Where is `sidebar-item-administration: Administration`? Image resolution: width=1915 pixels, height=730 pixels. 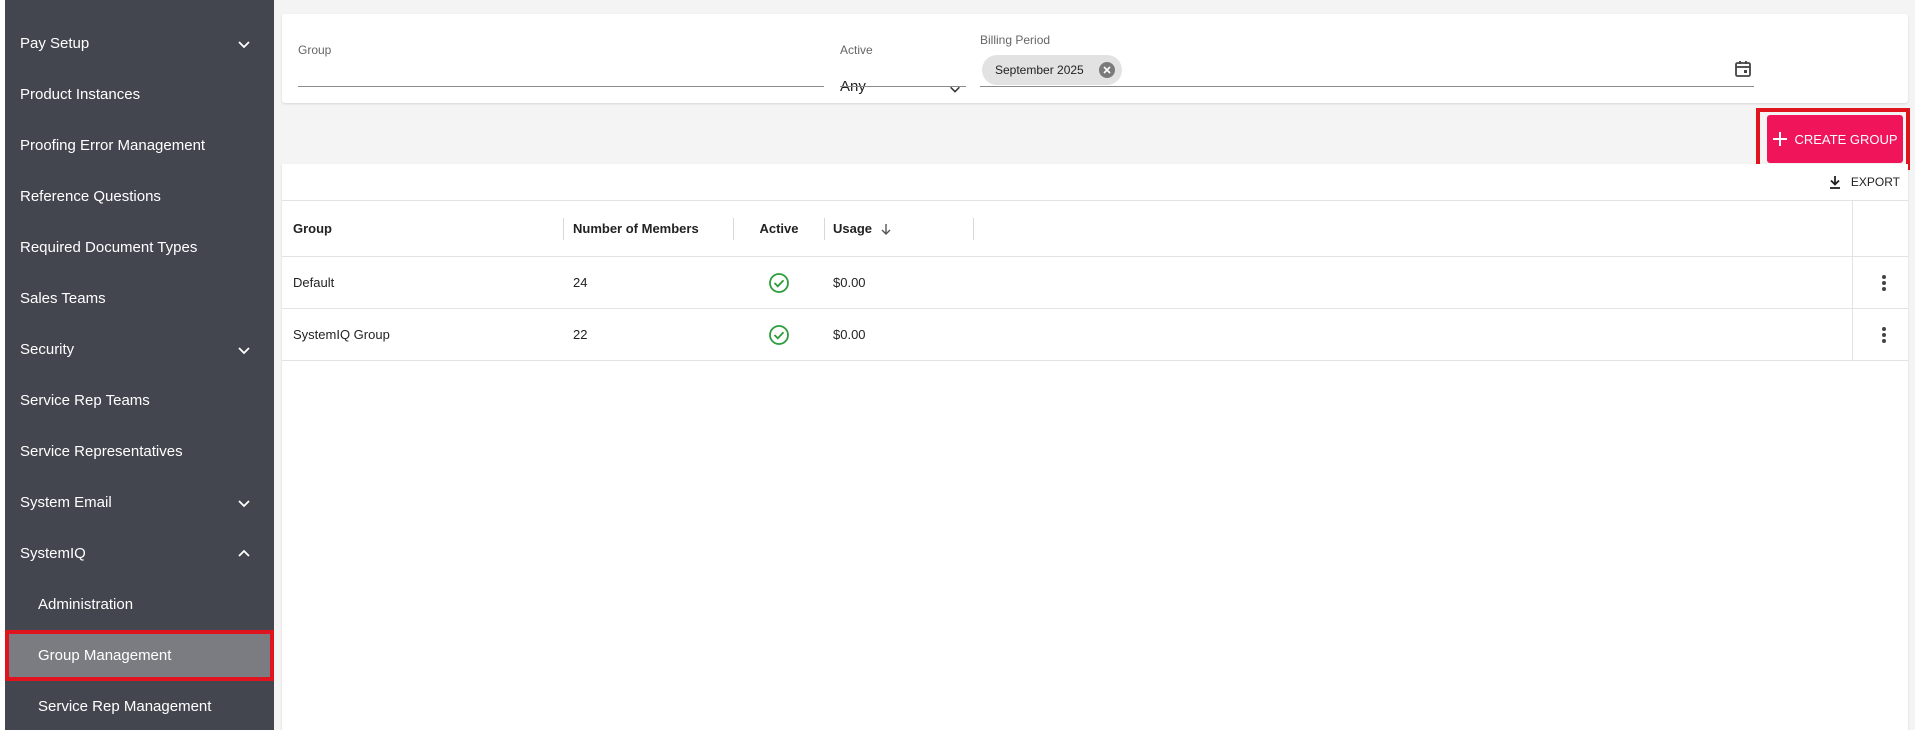 sidebar-item-administration: Administration is located at coordinates (139, 604).